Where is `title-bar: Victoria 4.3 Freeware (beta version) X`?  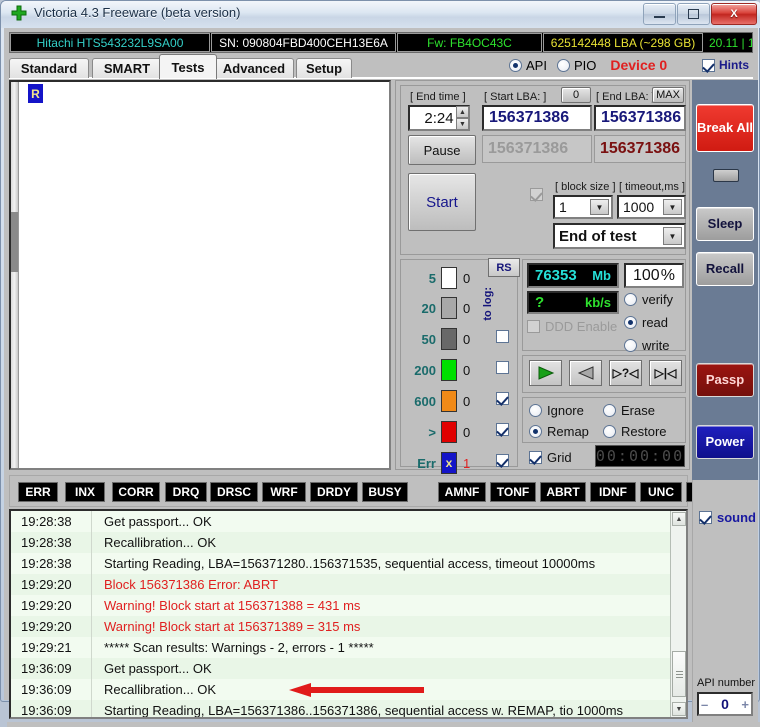 title-bar: Victoria 4.3 Freeware (beta version) X is located at coordinates (380, 14).